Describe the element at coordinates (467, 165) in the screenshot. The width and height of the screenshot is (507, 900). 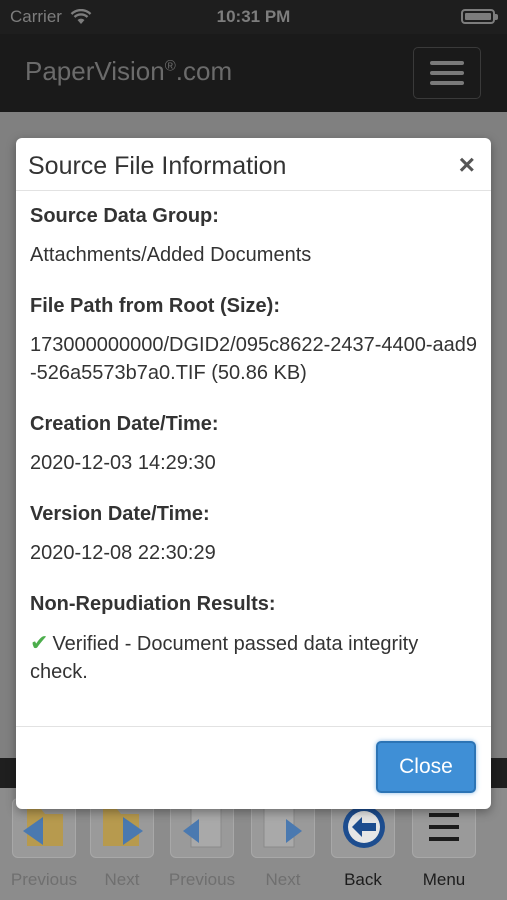
I see `close-x-button: ×` at that location.